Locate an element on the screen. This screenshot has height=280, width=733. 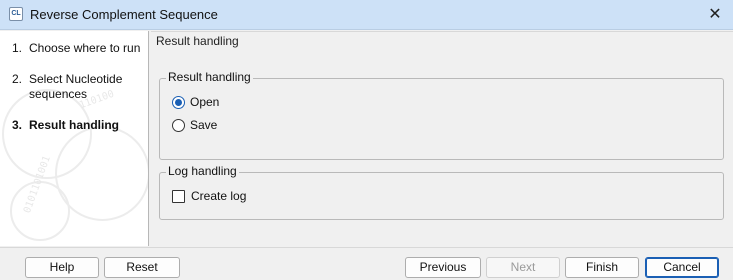
result-handling-group-title: Result handling is located at coordinates (209, 77).